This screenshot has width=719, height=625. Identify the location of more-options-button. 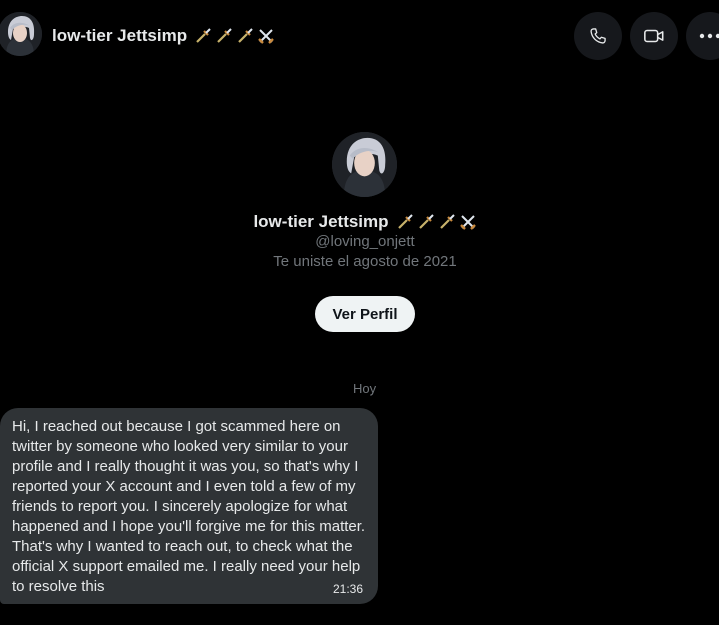
(702, 36).